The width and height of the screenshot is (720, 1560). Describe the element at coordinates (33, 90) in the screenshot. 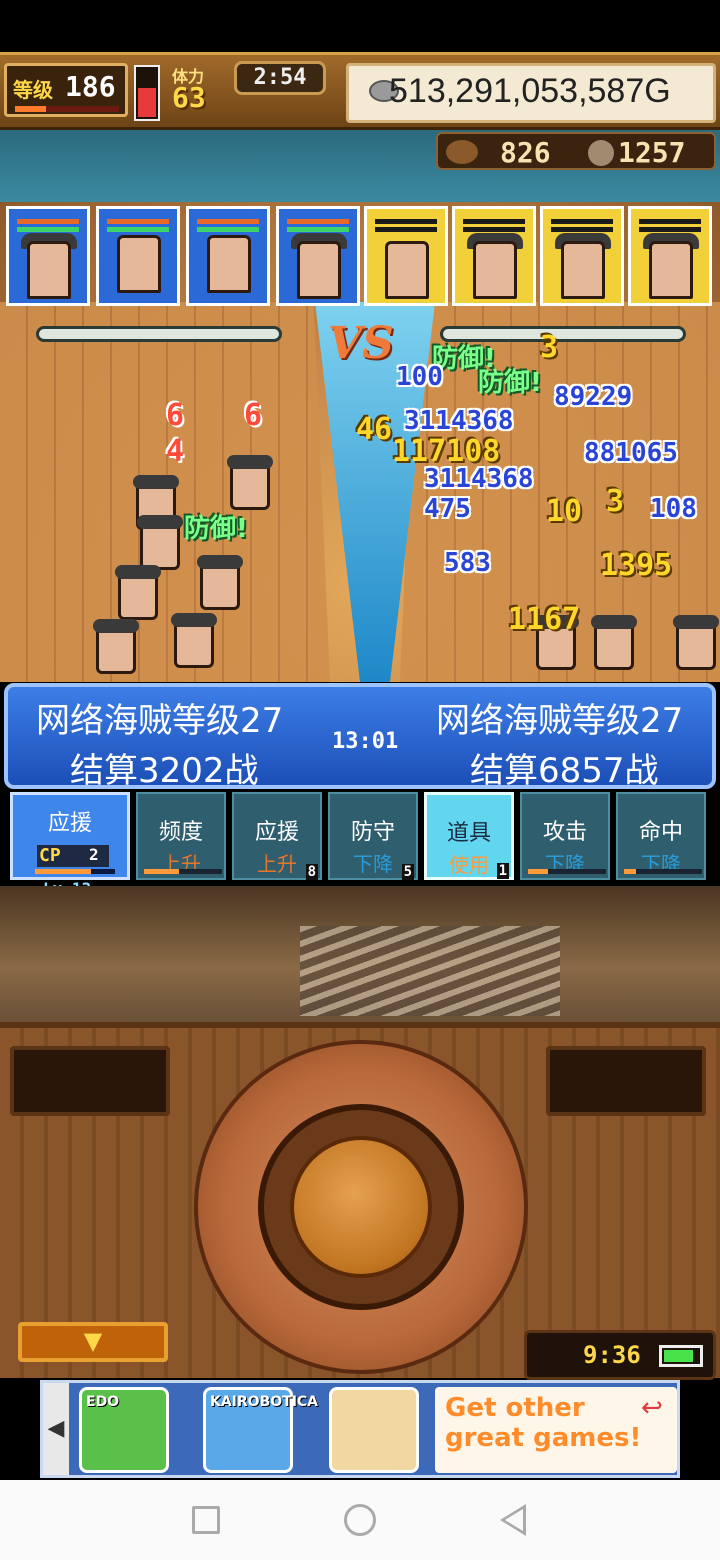

I see `level-label: 等级` at that location.